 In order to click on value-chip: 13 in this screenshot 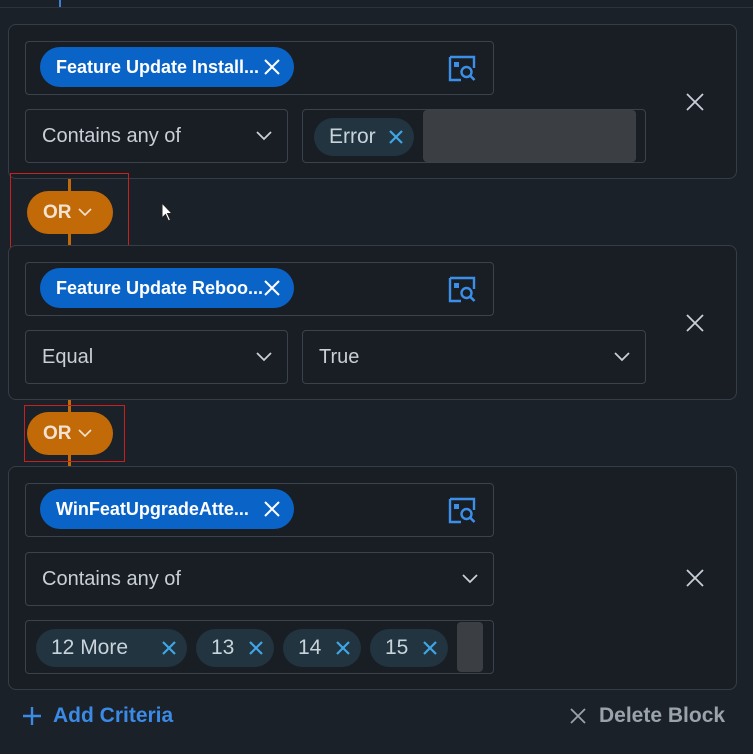, I will do `click(235, 648)`.